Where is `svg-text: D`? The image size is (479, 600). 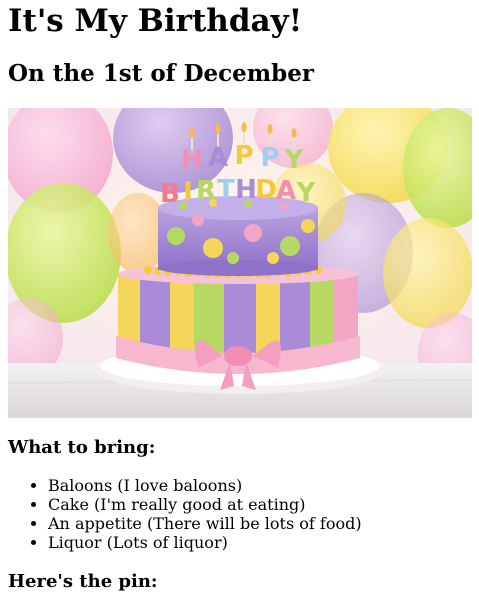 svg-text: D is located at coordinates (266, 190).